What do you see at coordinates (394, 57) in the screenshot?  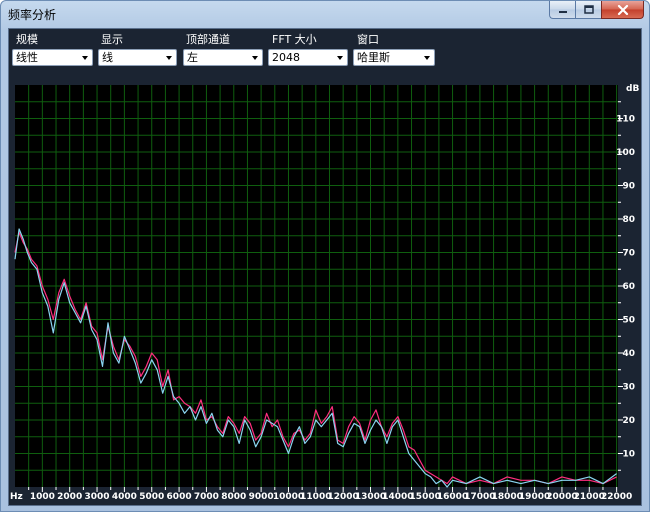 I see `window-select: 哈里斯` at bounding box center [394, 57].